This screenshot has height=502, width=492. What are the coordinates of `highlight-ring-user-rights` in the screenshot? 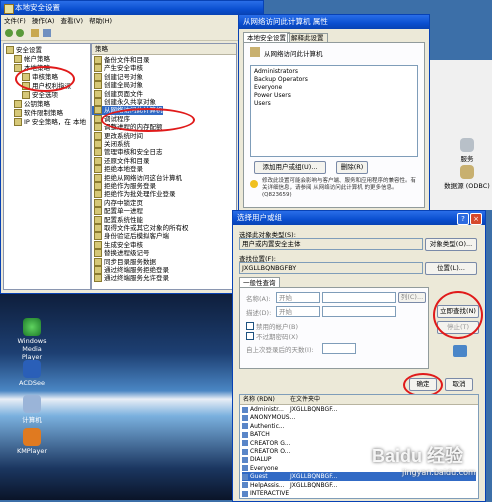 It's located at (45, 79).